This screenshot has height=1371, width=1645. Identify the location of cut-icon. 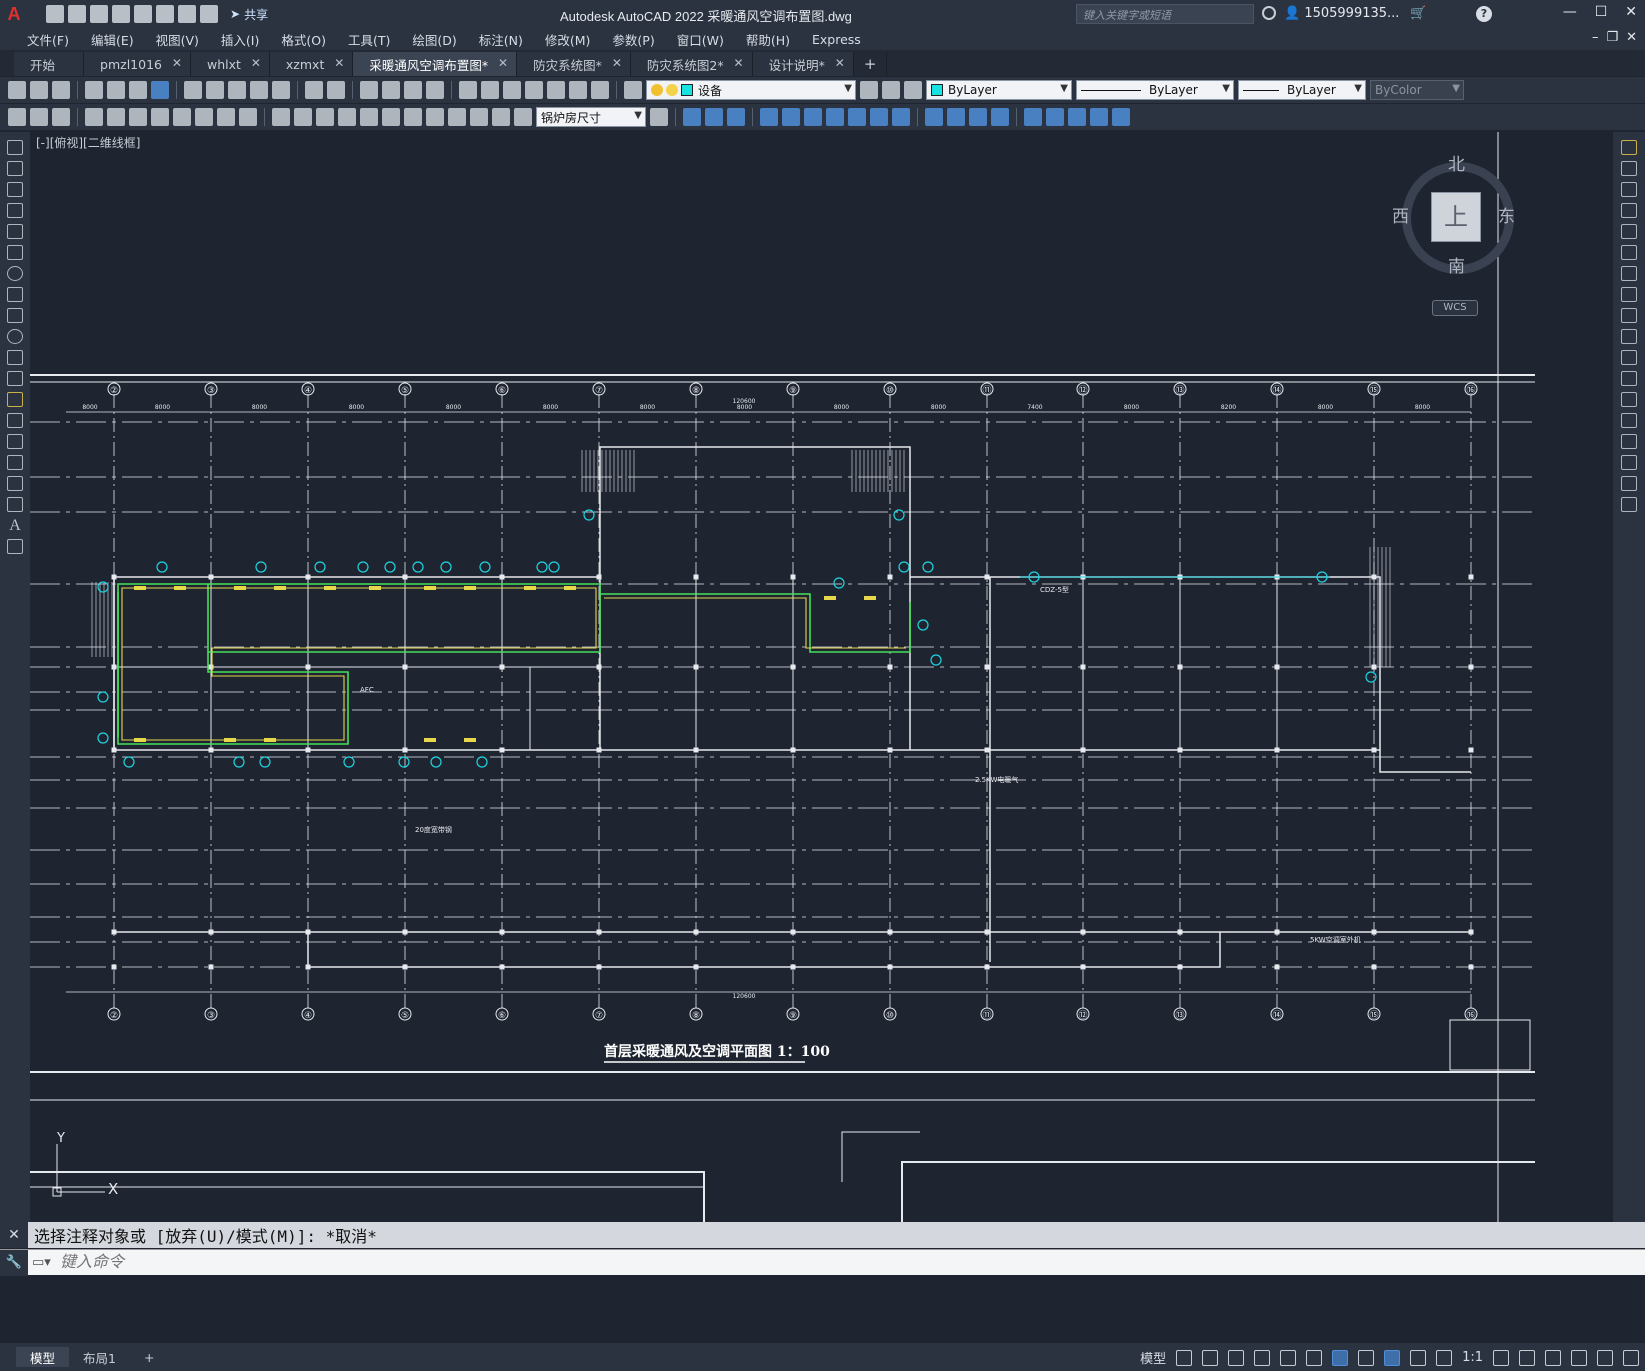
(193, 90).